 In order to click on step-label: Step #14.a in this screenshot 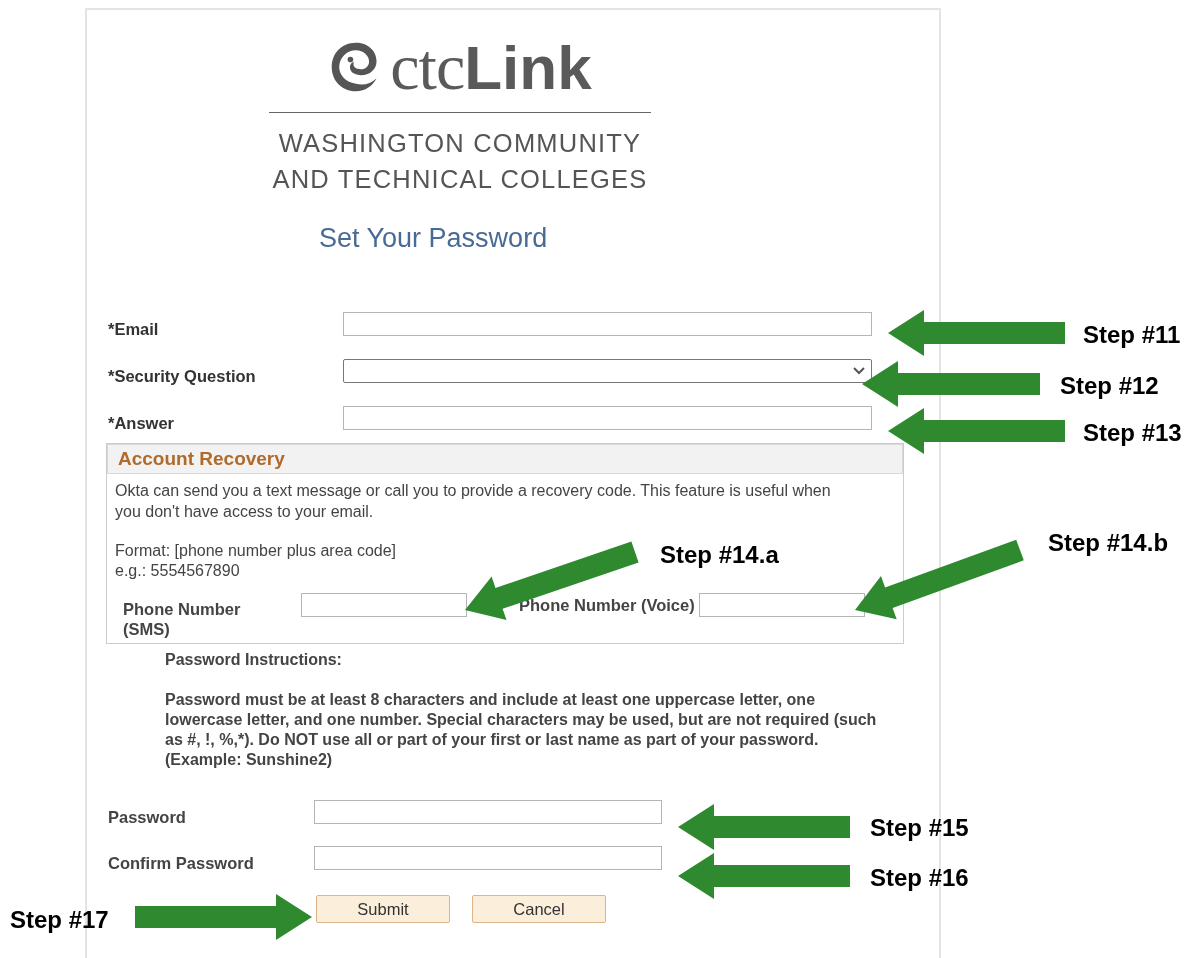, I will do `click(719, 555)`.